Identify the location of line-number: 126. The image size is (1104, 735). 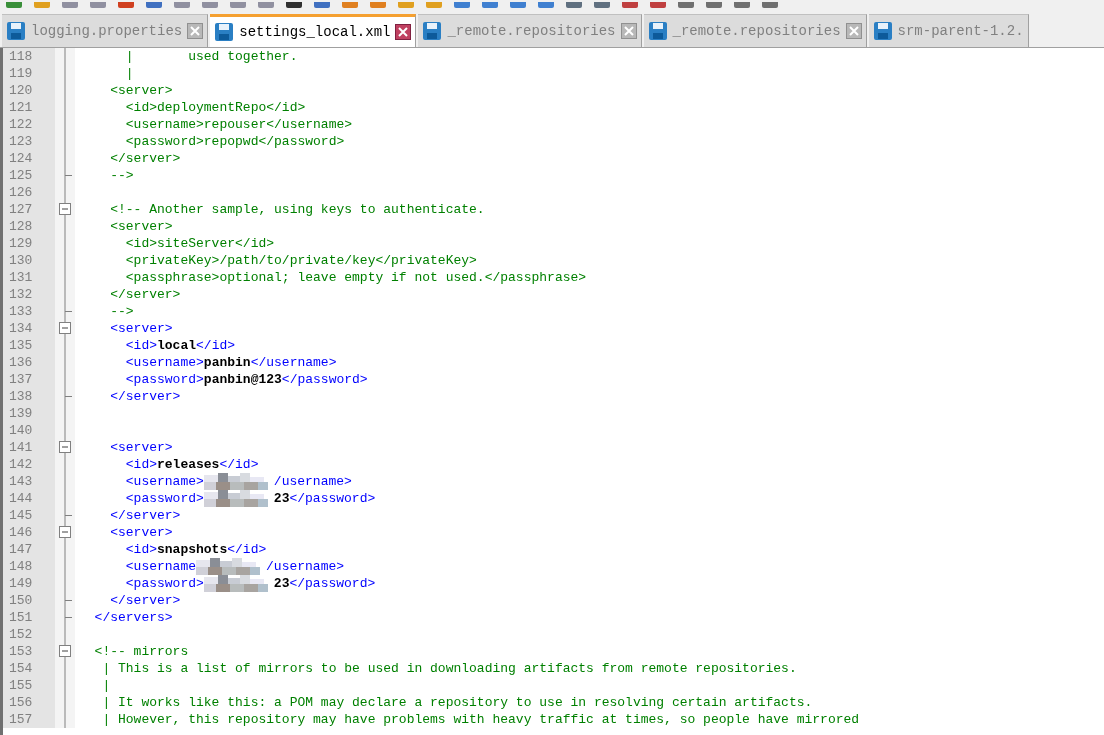
(21, 192).